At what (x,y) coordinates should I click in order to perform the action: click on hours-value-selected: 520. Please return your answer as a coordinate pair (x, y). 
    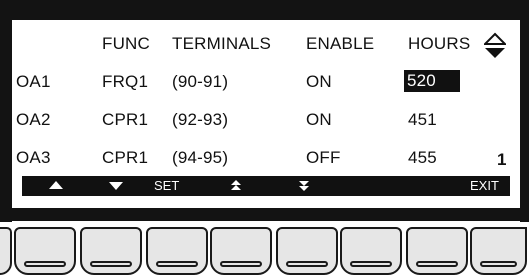
    Looking at the image, I should click on (432, 81).